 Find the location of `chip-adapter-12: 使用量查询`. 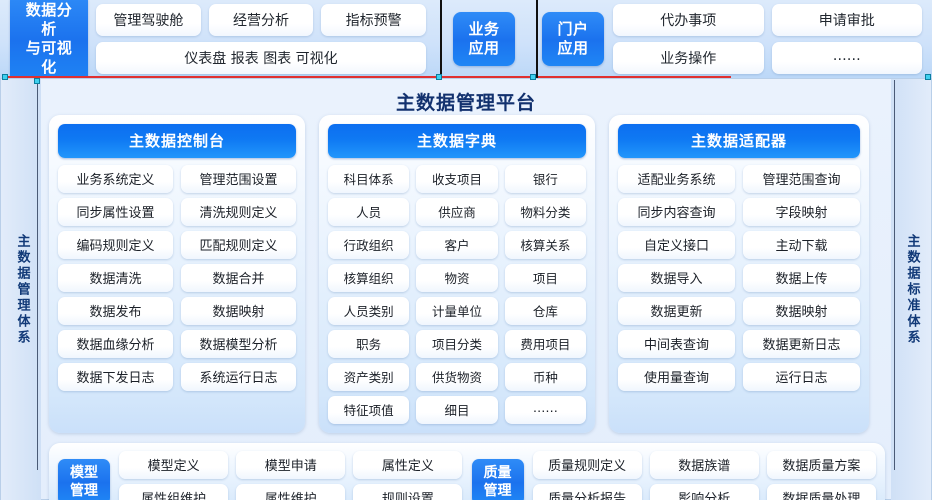

chip-adapter-12: 使用量查询 is located at coordinates (676, 377).